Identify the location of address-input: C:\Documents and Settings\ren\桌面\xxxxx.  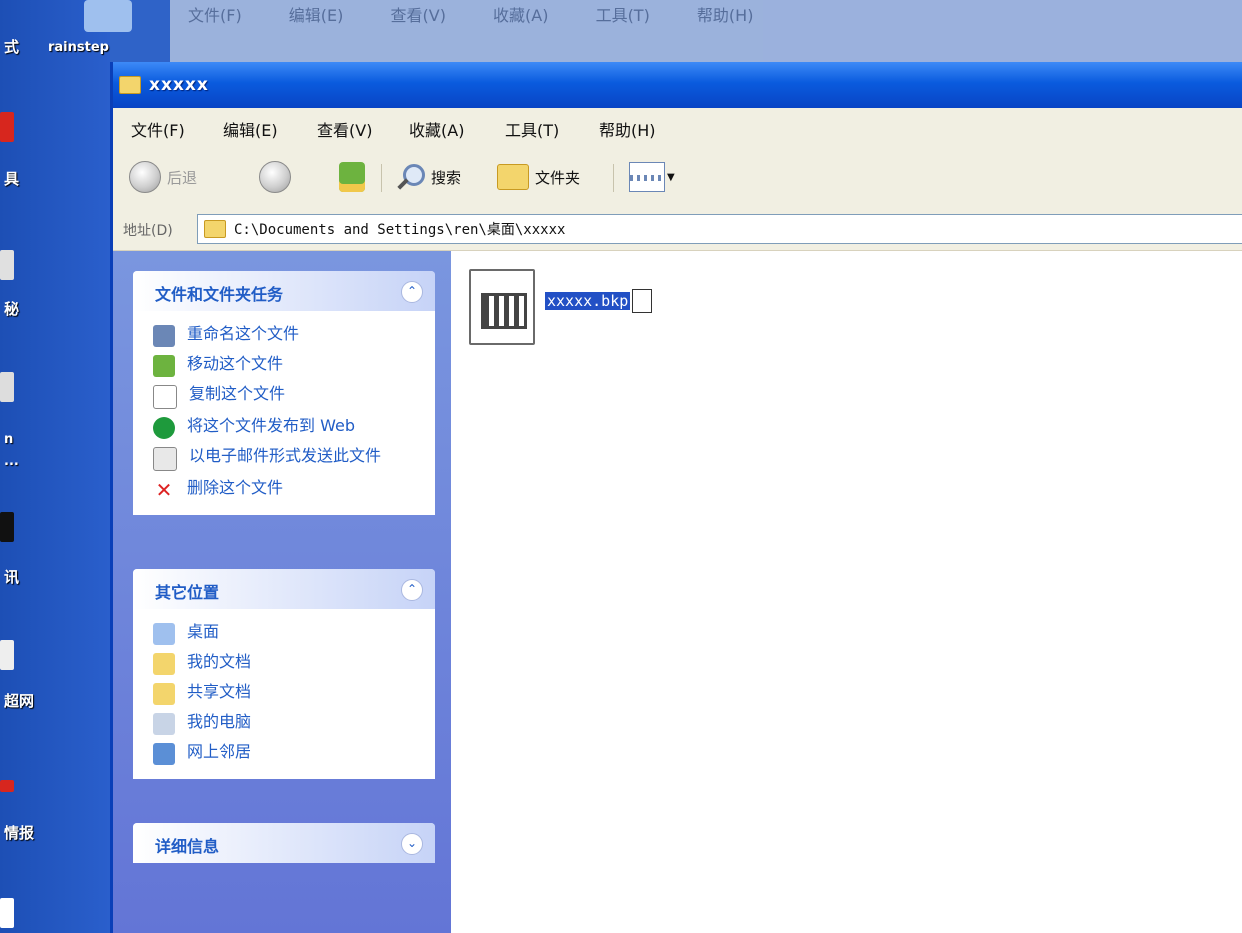
(719, 229).